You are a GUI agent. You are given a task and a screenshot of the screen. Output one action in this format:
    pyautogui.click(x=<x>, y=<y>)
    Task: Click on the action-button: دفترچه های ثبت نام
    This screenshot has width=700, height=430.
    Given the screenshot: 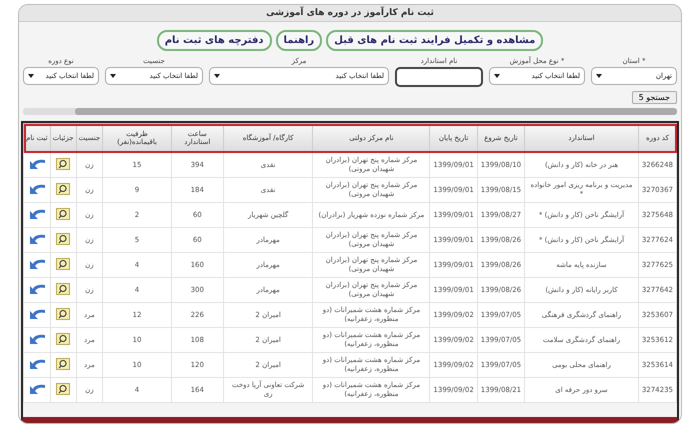 What is the action you would take?
    pyautogui.click(x=214, y=40)
    